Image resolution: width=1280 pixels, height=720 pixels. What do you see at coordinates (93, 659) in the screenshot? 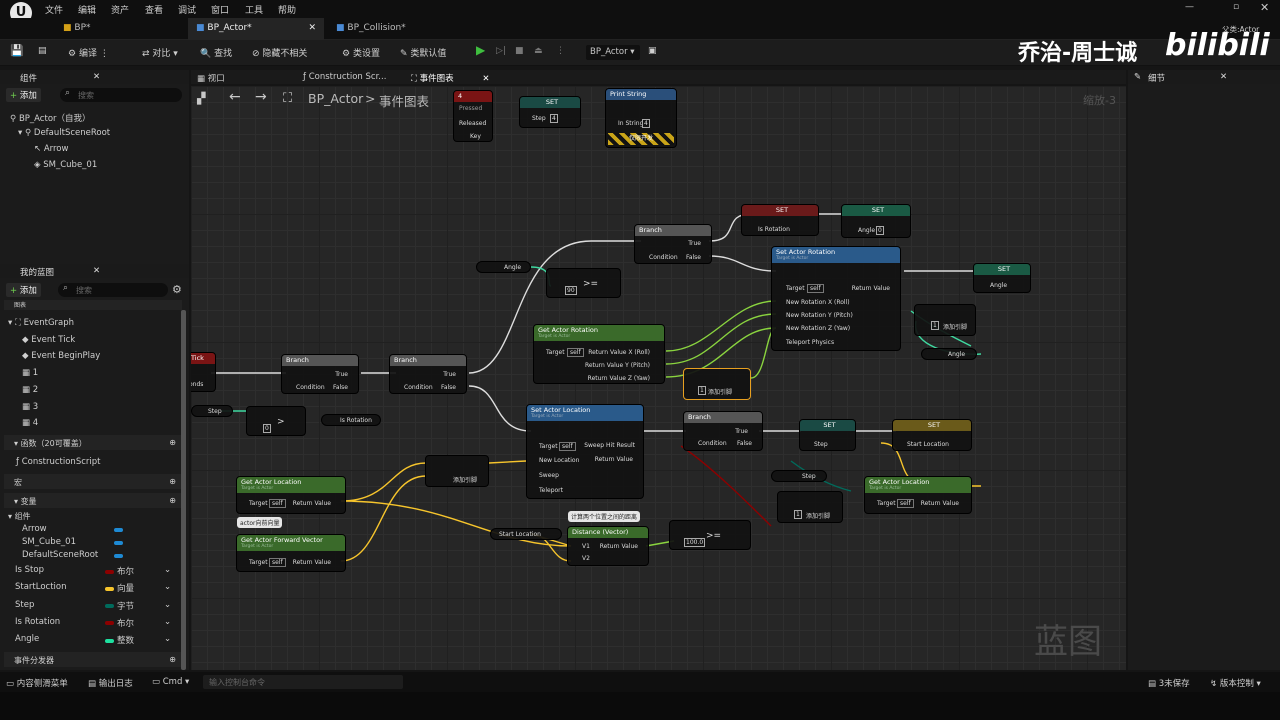
I see `dispatchers-section: 事件分发器 ⊕` at bounding box center [93, 659].